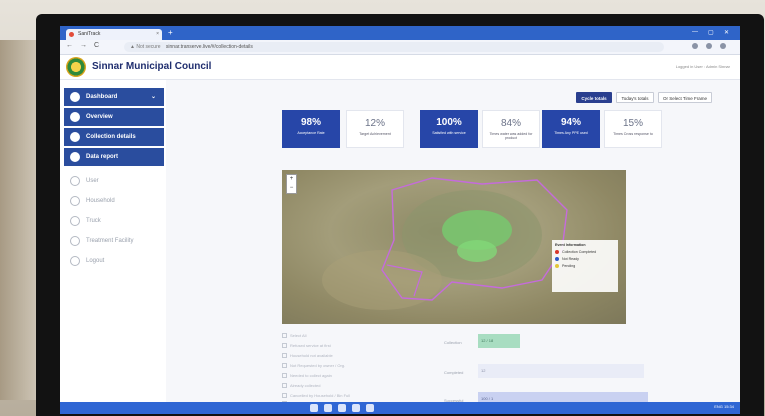  I want to click on tab-title: SaniTrack, so click(89, 34).